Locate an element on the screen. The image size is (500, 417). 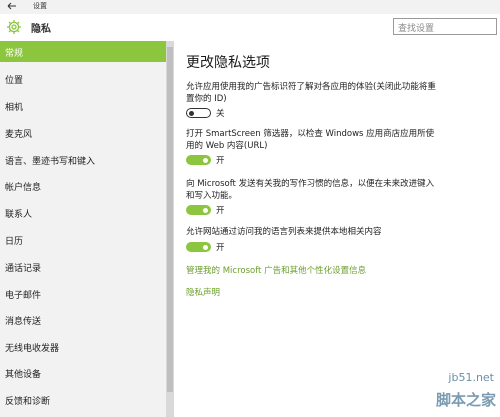
sidebar-item-label: 无线电收发器 is located at coordinates (32, 349).